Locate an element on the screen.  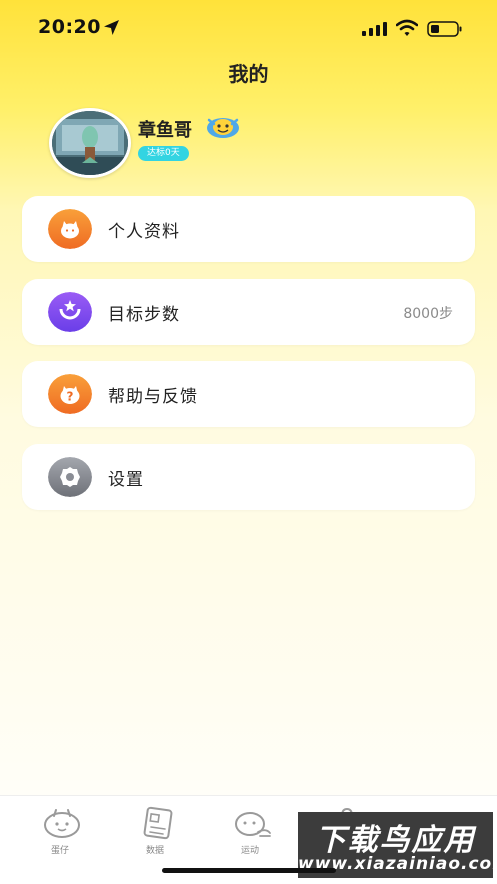
tab-data: 数据 is located at coordinates (155, 826).